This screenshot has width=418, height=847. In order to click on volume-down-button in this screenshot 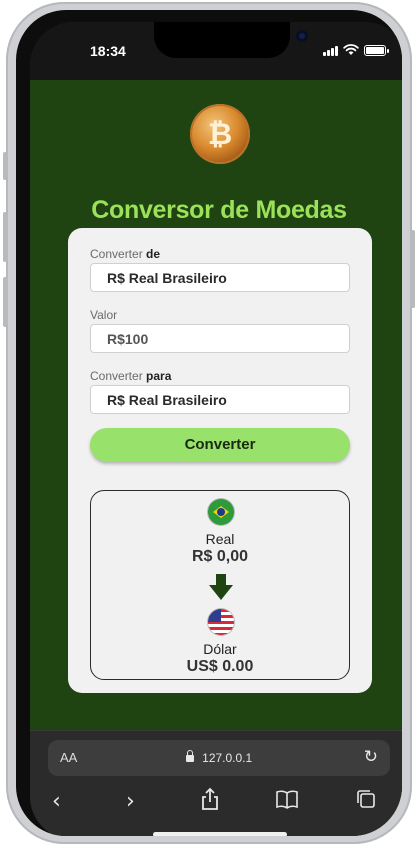, I will do `click(5, 302)`.